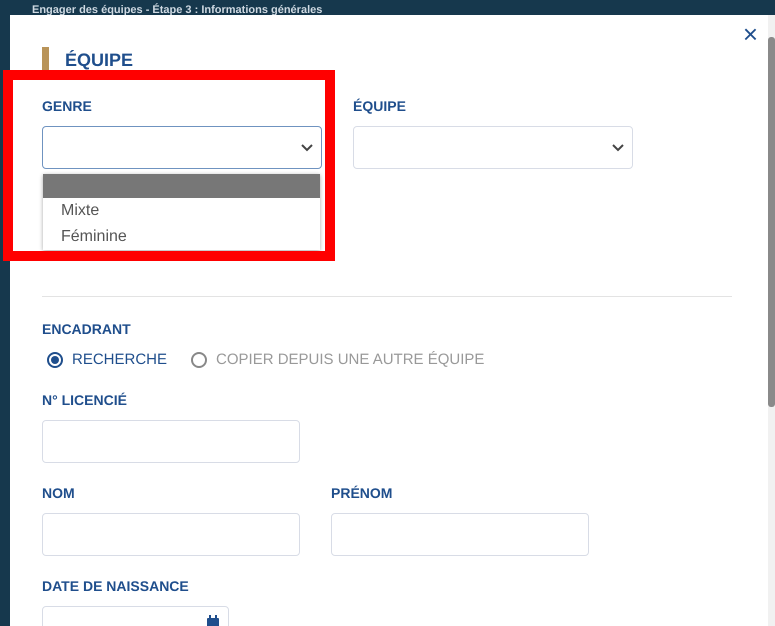  I want to click on dropdown-option: Féminine, so click(181, 237).